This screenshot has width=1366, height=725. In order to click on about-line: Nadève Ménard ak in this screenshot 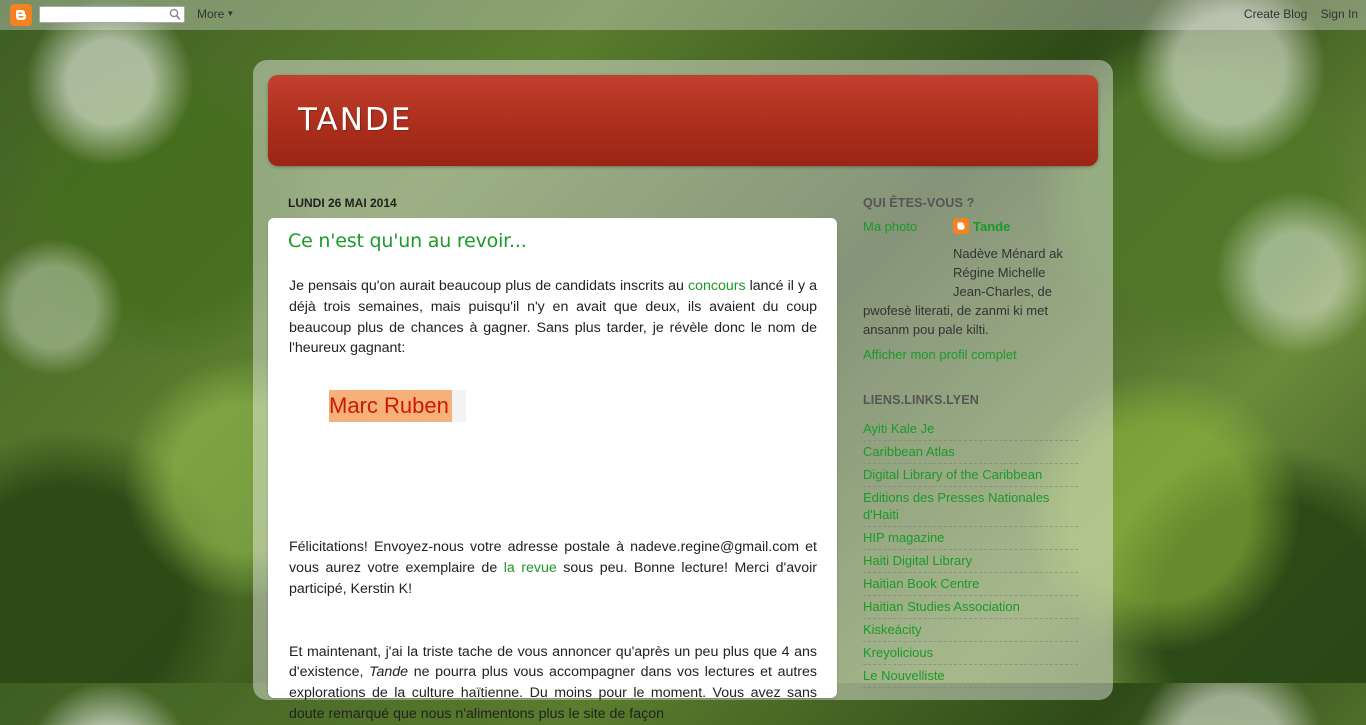, I will do `click(1008, 253)`.